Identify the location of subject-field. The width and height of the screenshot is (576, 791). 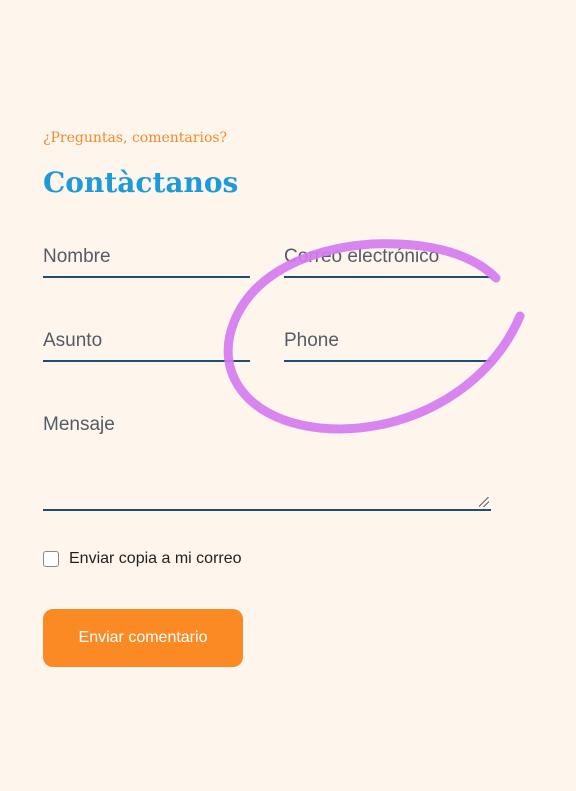
(146, 341).